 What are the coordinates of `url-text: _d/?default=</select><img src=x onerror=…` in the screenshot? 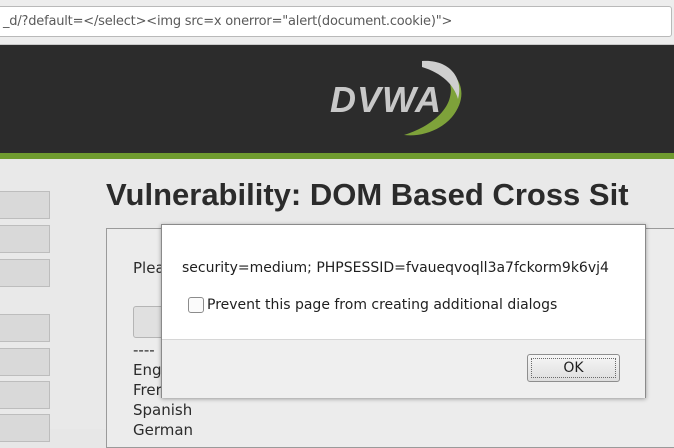 It's located at (228, 21).